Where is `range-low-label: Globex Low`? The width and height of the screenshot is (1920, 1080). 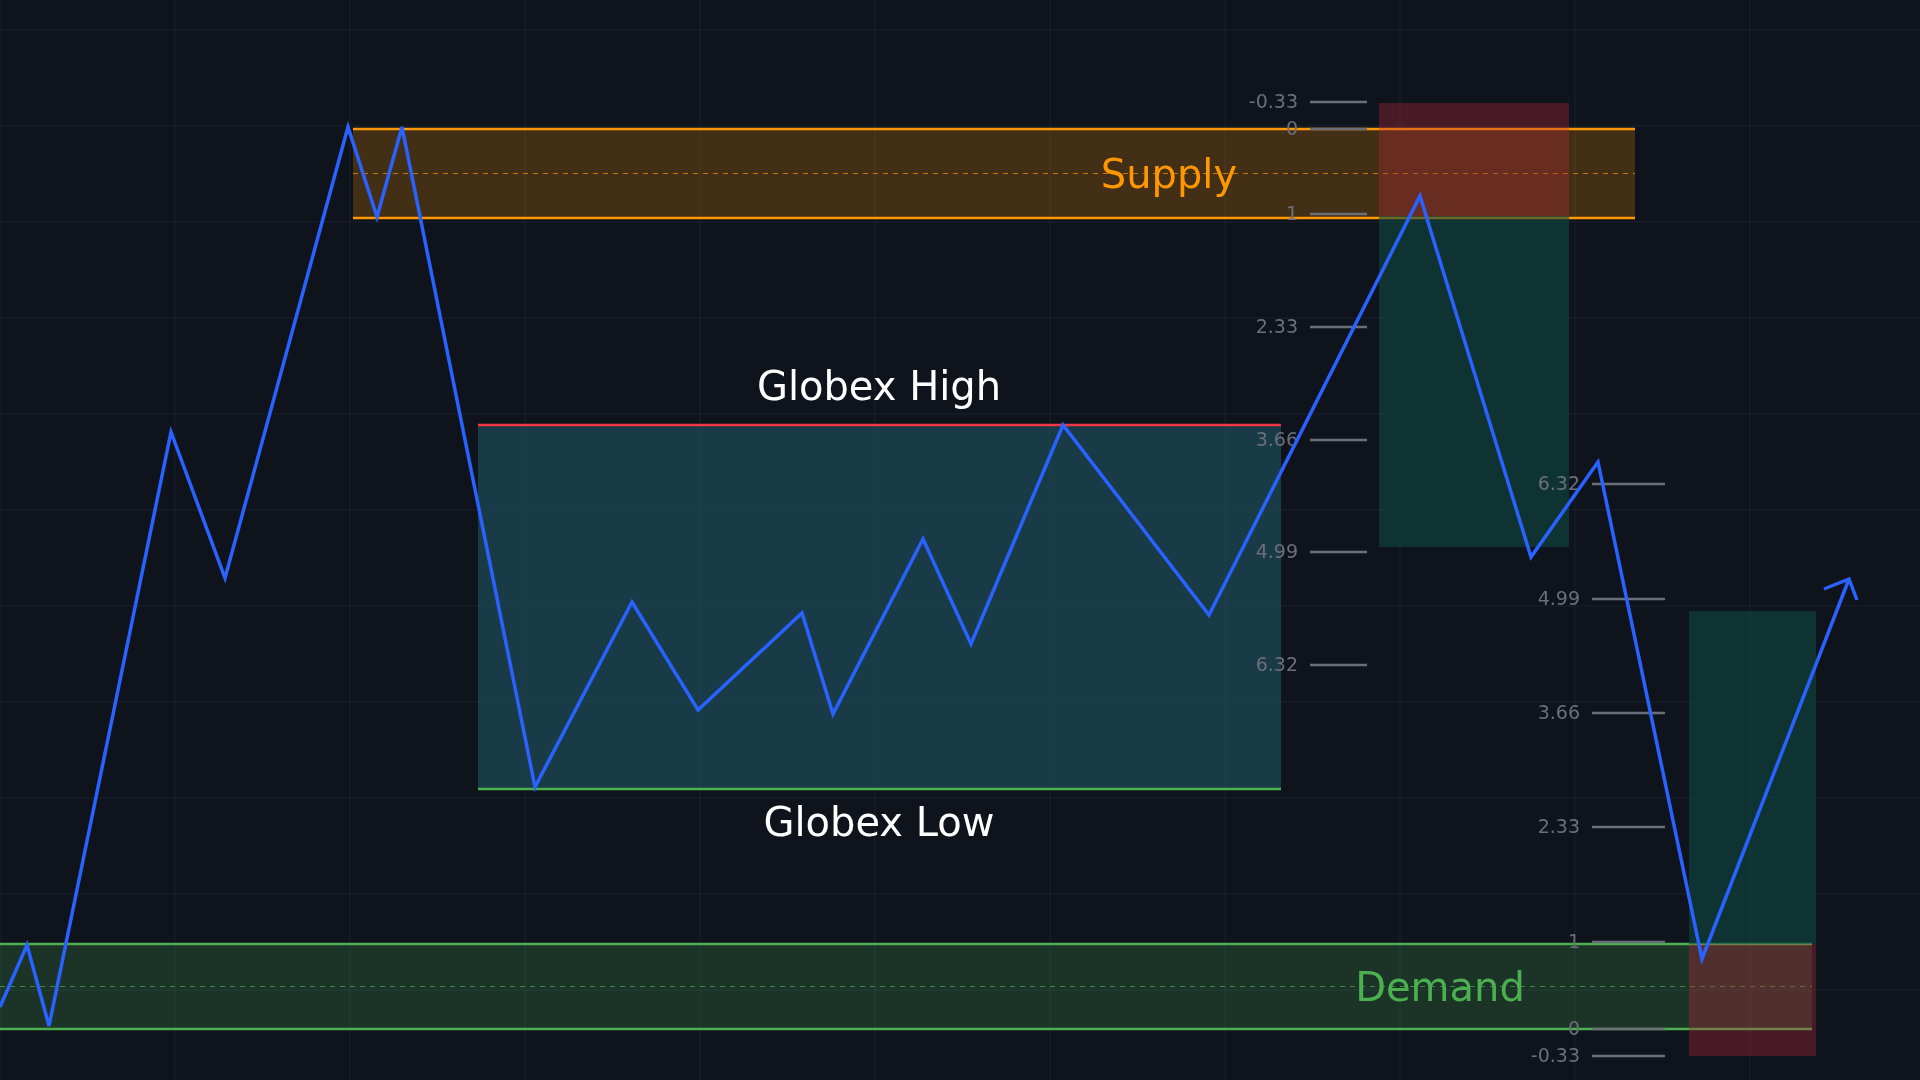
range-low-label: Globex Low is located at coordinates (879, 822).